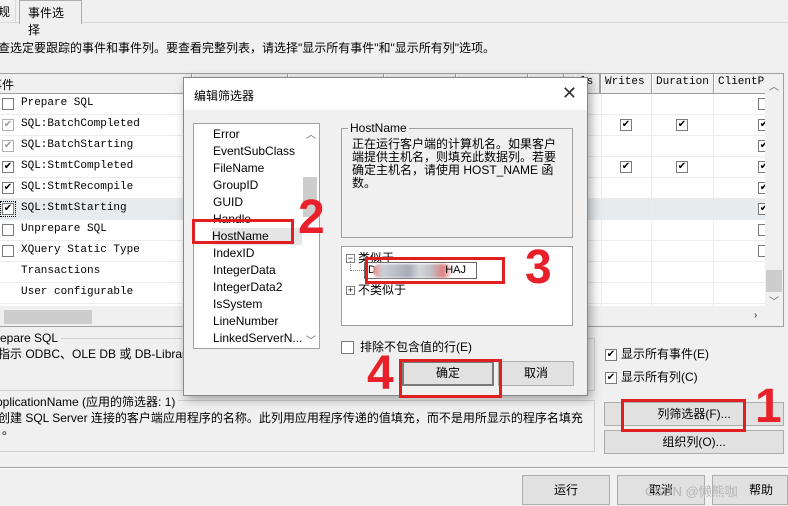 The image size is (788, 506). I want to click on exclude-empty-checkbox, so click(347, 348).